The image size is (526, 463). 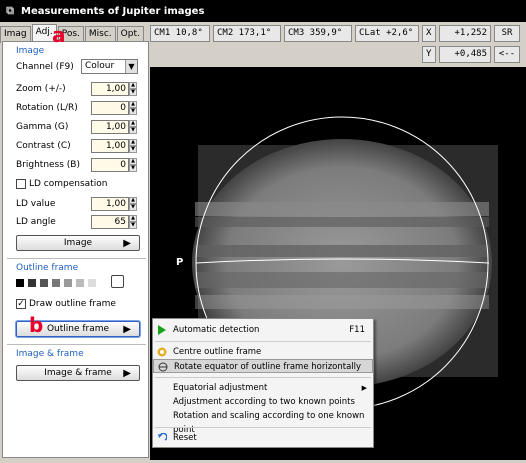 I want to click on brightness-input, so click(x=110, y=165).